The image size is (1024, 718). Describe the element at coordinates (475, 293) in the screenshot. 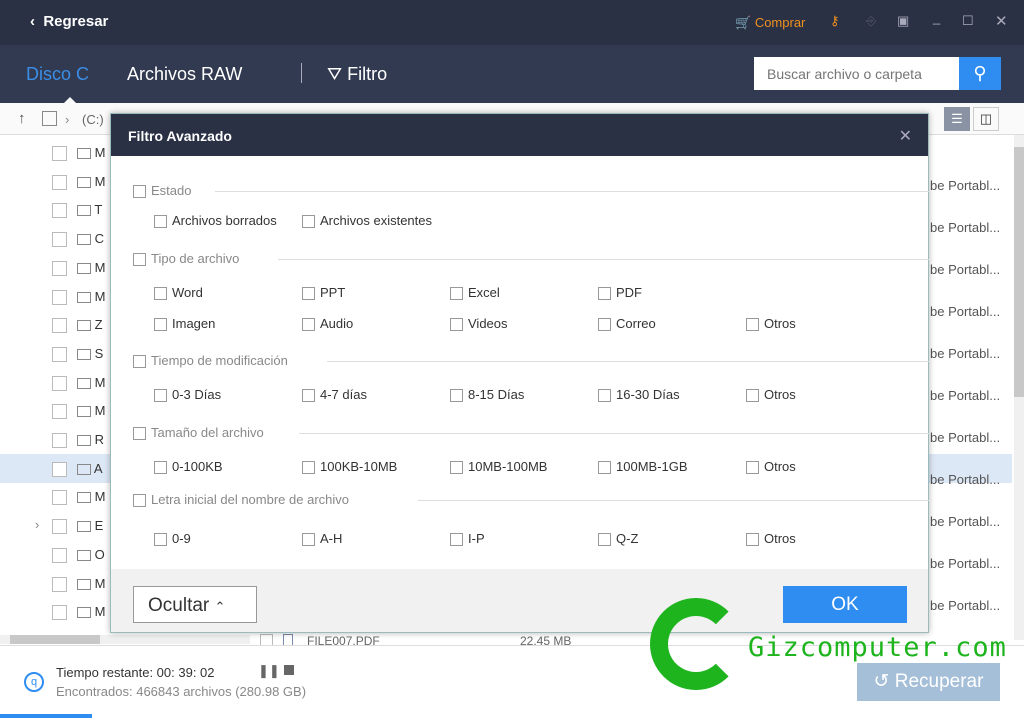

I see `filter-option: Excel` at that location.